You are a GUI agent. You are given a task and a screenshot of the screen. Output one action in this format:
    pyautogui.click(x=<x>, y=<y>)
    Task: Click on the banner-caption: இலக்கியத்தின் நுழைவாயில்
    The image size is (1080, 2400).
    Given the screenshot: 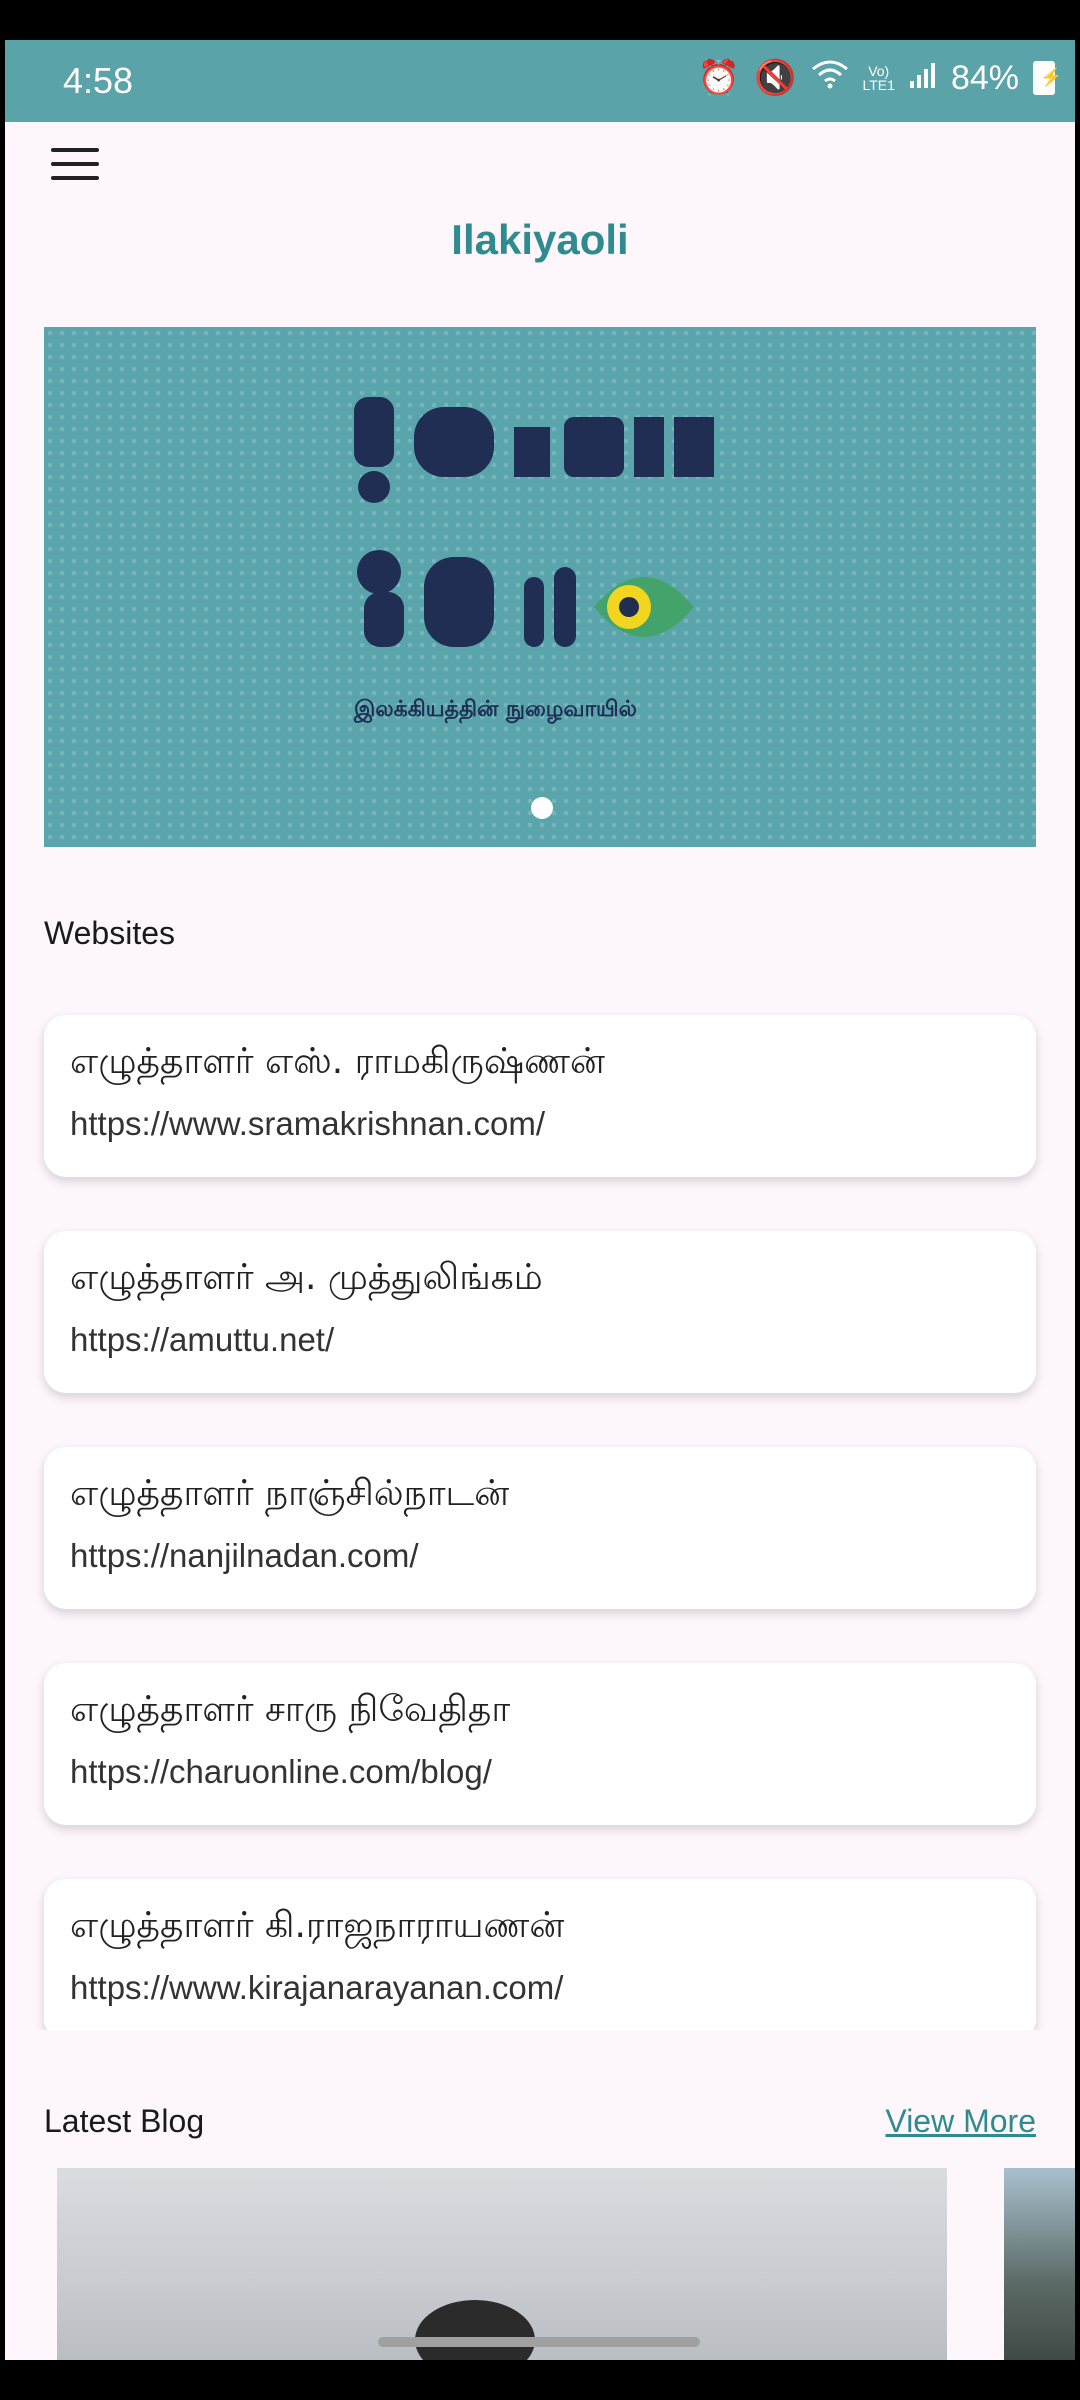 What is the action you would take?
    pyautogui.click(x=495, y=709)
    